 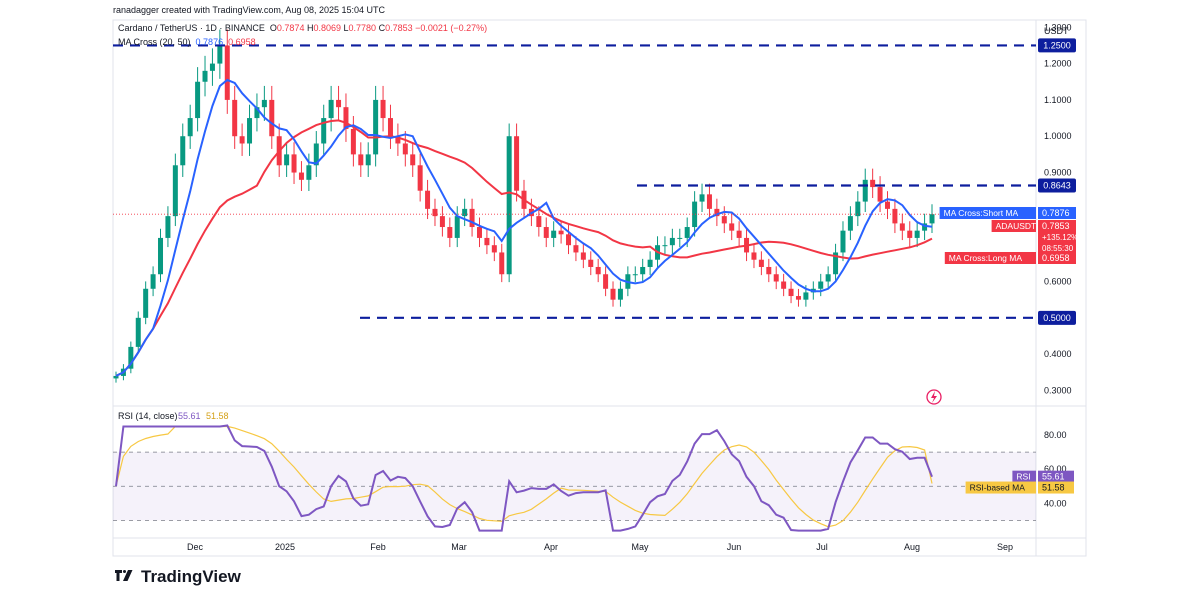 What do you see at coordinates (640, 547) in the screenshot?
I see `time-tick-label: May` at bounding box center [640, 547].